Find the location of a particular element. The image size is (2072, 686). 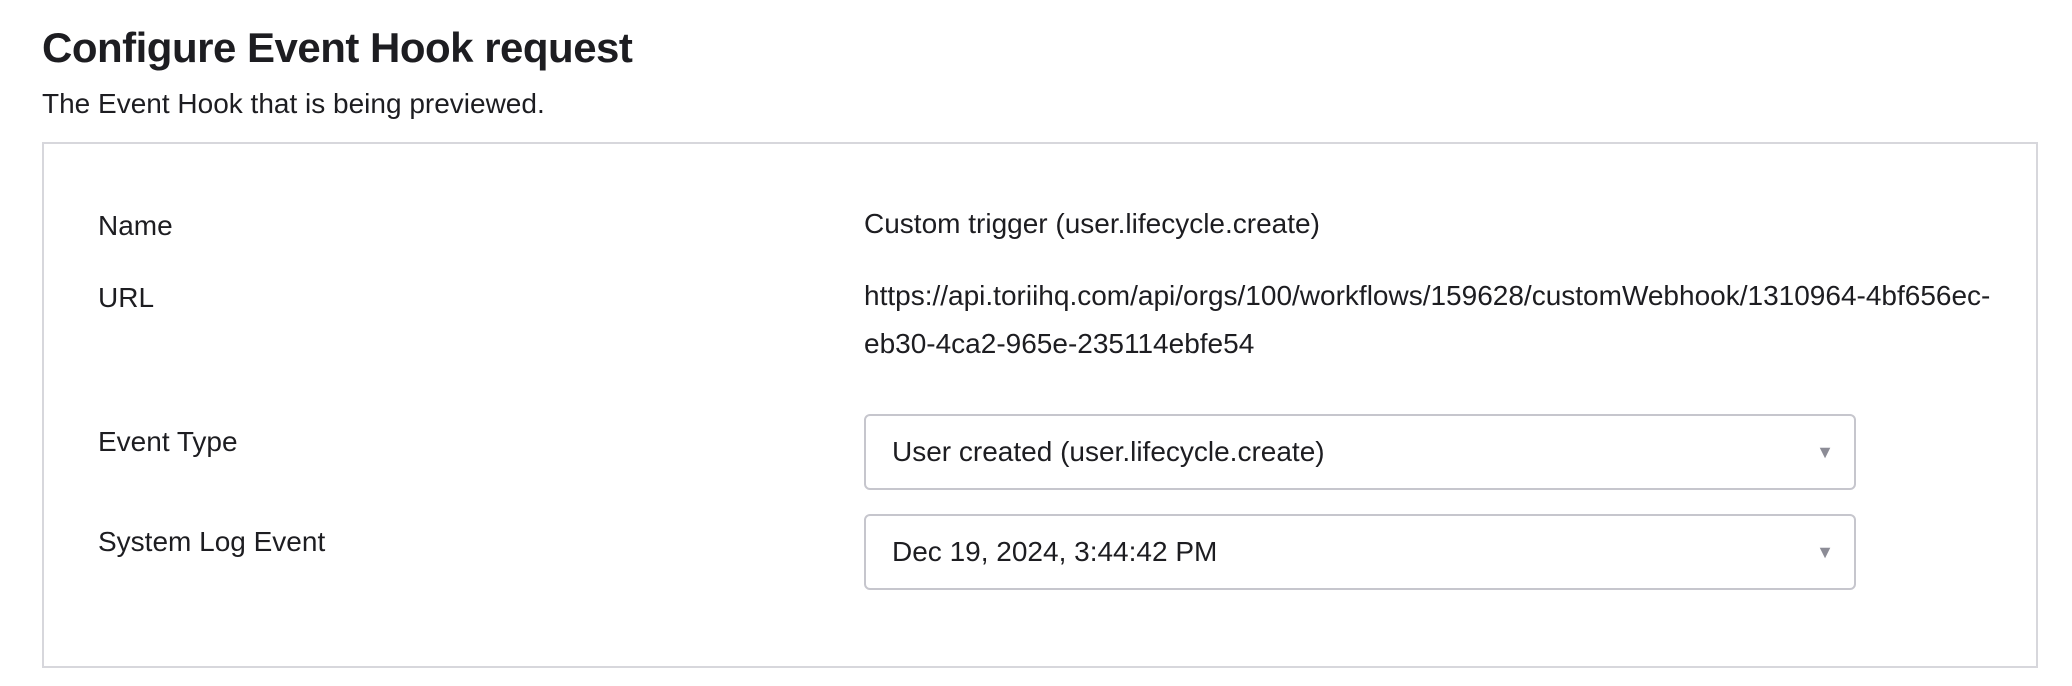

event-type-label: Event Type is located at coordinates (168, 441).